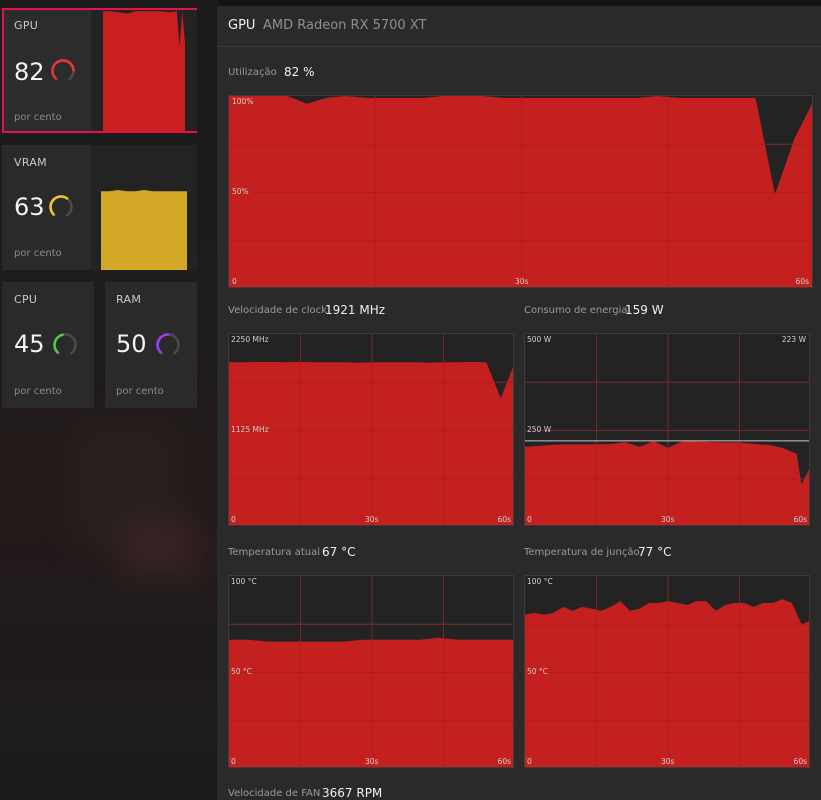  I want to click on power-ytick-max: 223 W, so click(793, 339).